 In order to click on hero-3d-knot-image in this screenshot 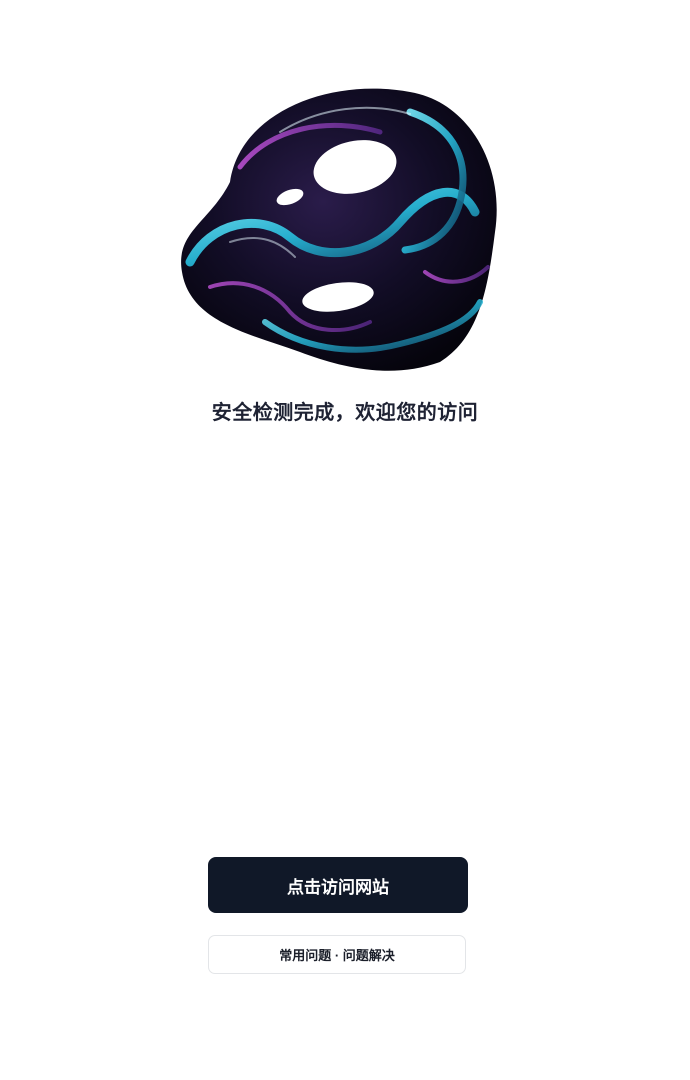, I will do `click(340, 227)`.